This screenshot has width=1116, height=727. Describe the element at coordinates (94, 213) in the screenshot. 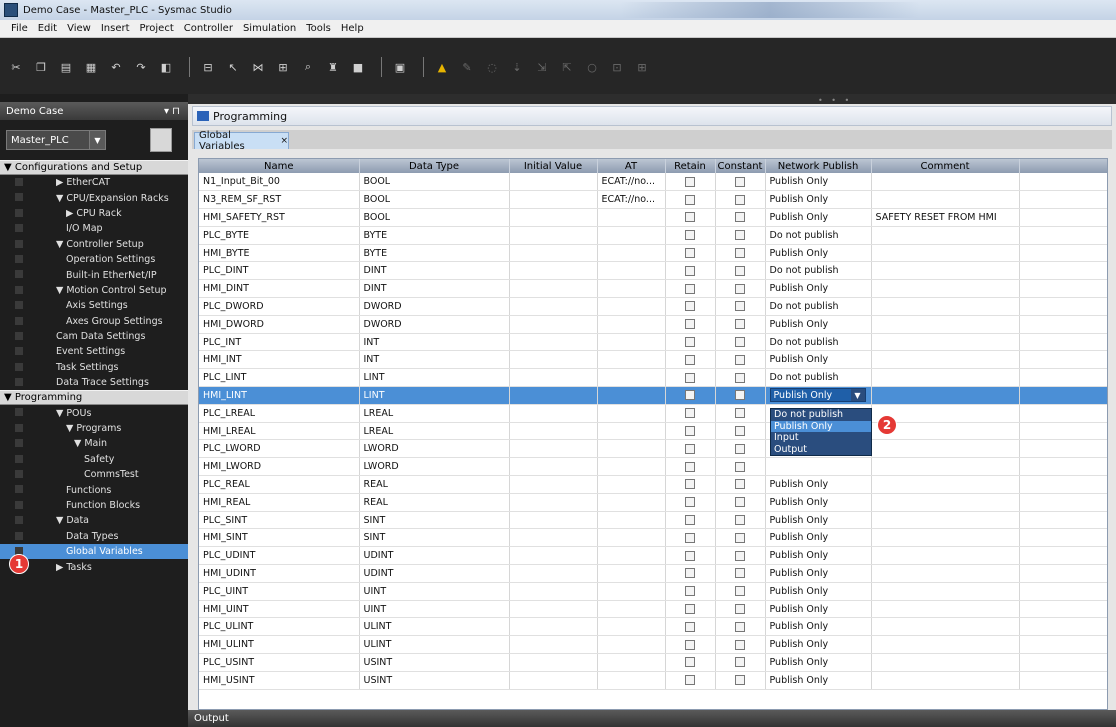

I see `tree-item: ▶ CPU Rack` at that location.